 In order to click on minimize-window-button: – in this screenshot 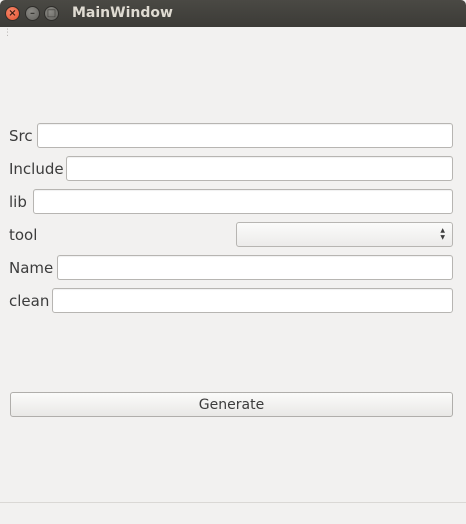, I will do `click(32, 13)`.